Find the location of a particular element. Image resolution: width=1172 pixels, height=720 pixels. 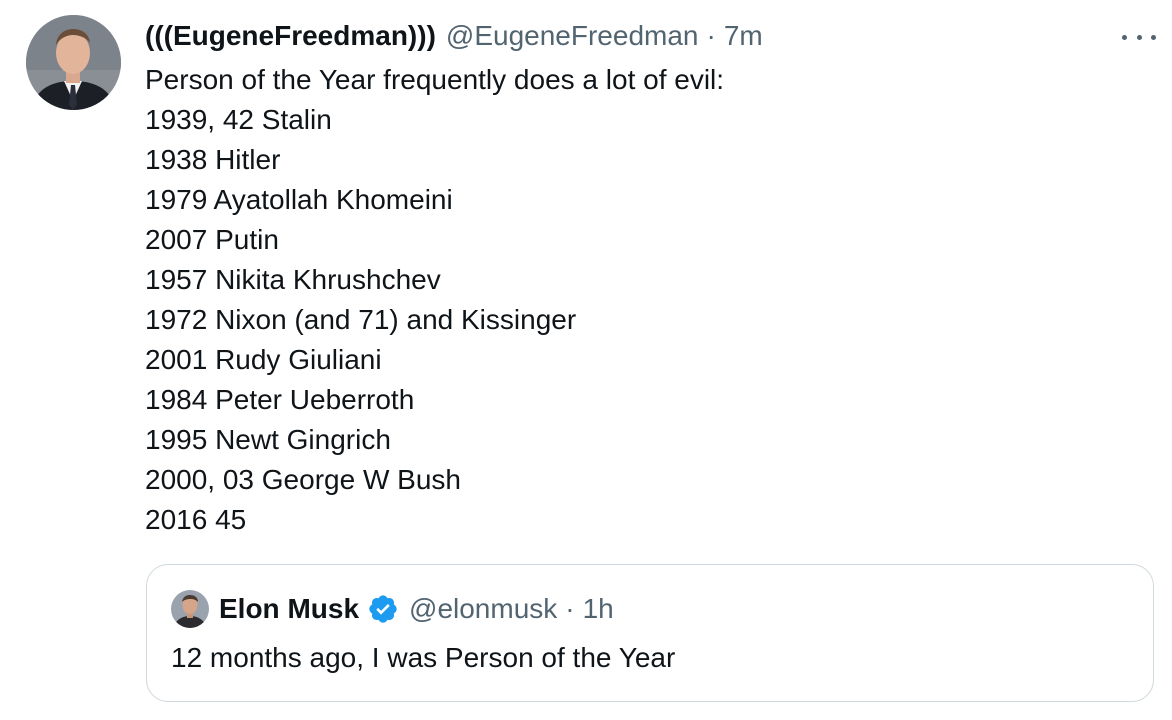

author-handle: @EugeneFreedman is located at coordinates (572, 36).